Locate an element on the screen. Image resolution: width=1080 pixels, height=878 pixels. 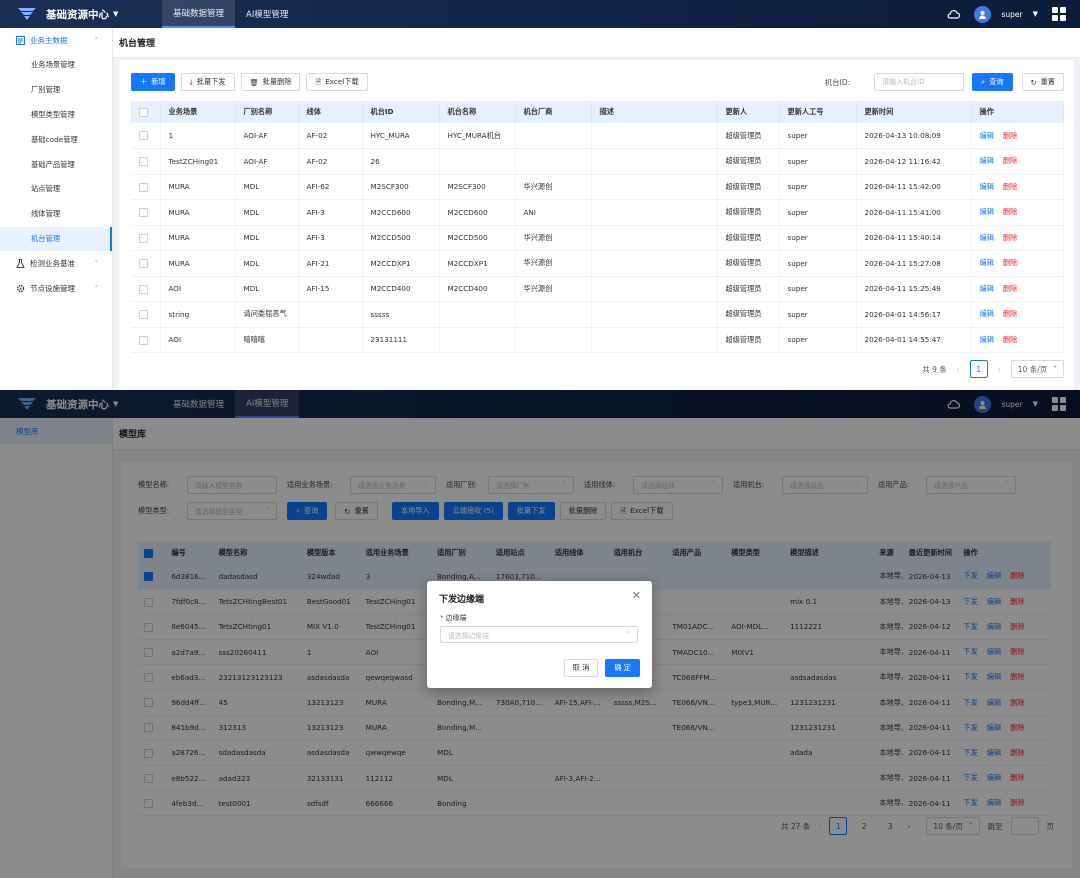
page-size-select: 10 条/页 ˅ is located at coordinates (1037, 369).